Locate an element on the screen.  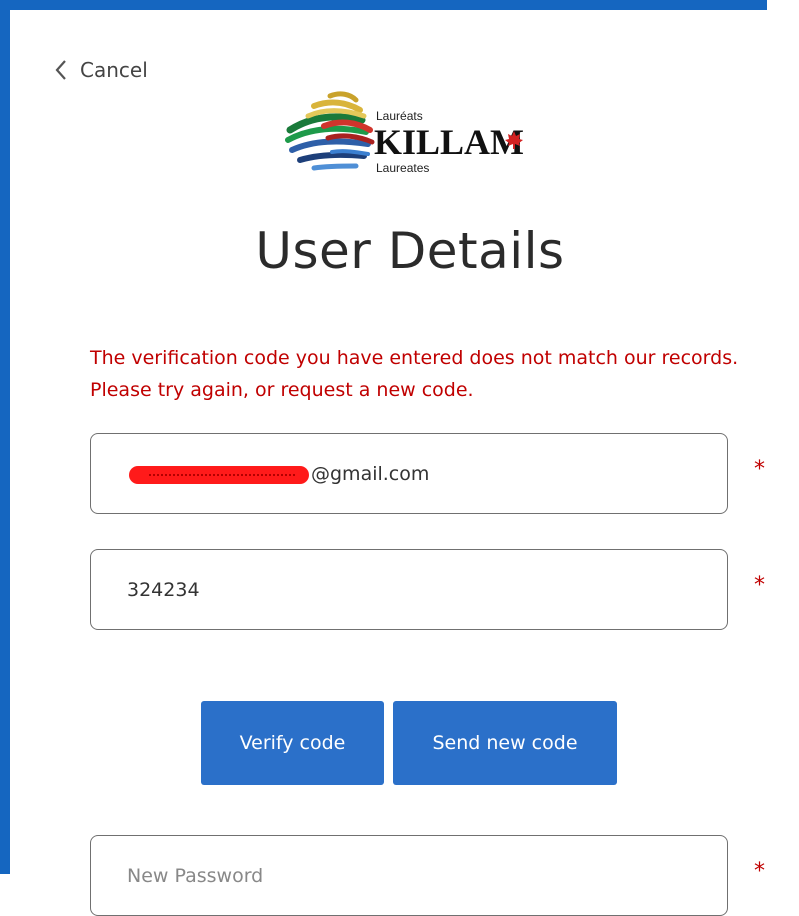
window-left-border is located at coordinates (5, 437).